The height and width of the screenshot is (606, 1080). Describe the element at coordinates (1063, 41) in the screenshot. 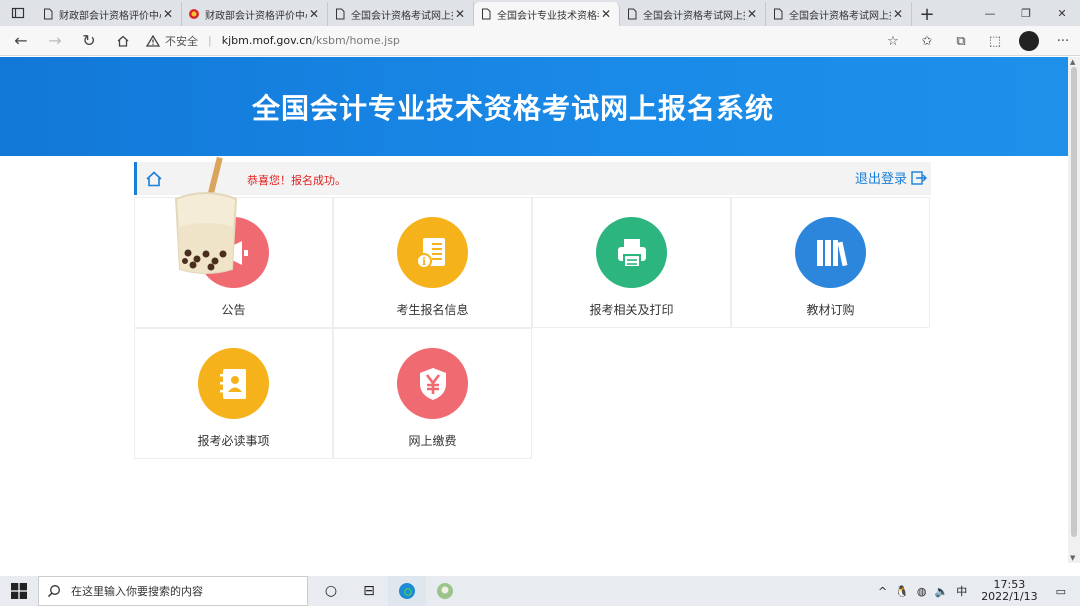

I see `more-menu-icon: ···` at that location.